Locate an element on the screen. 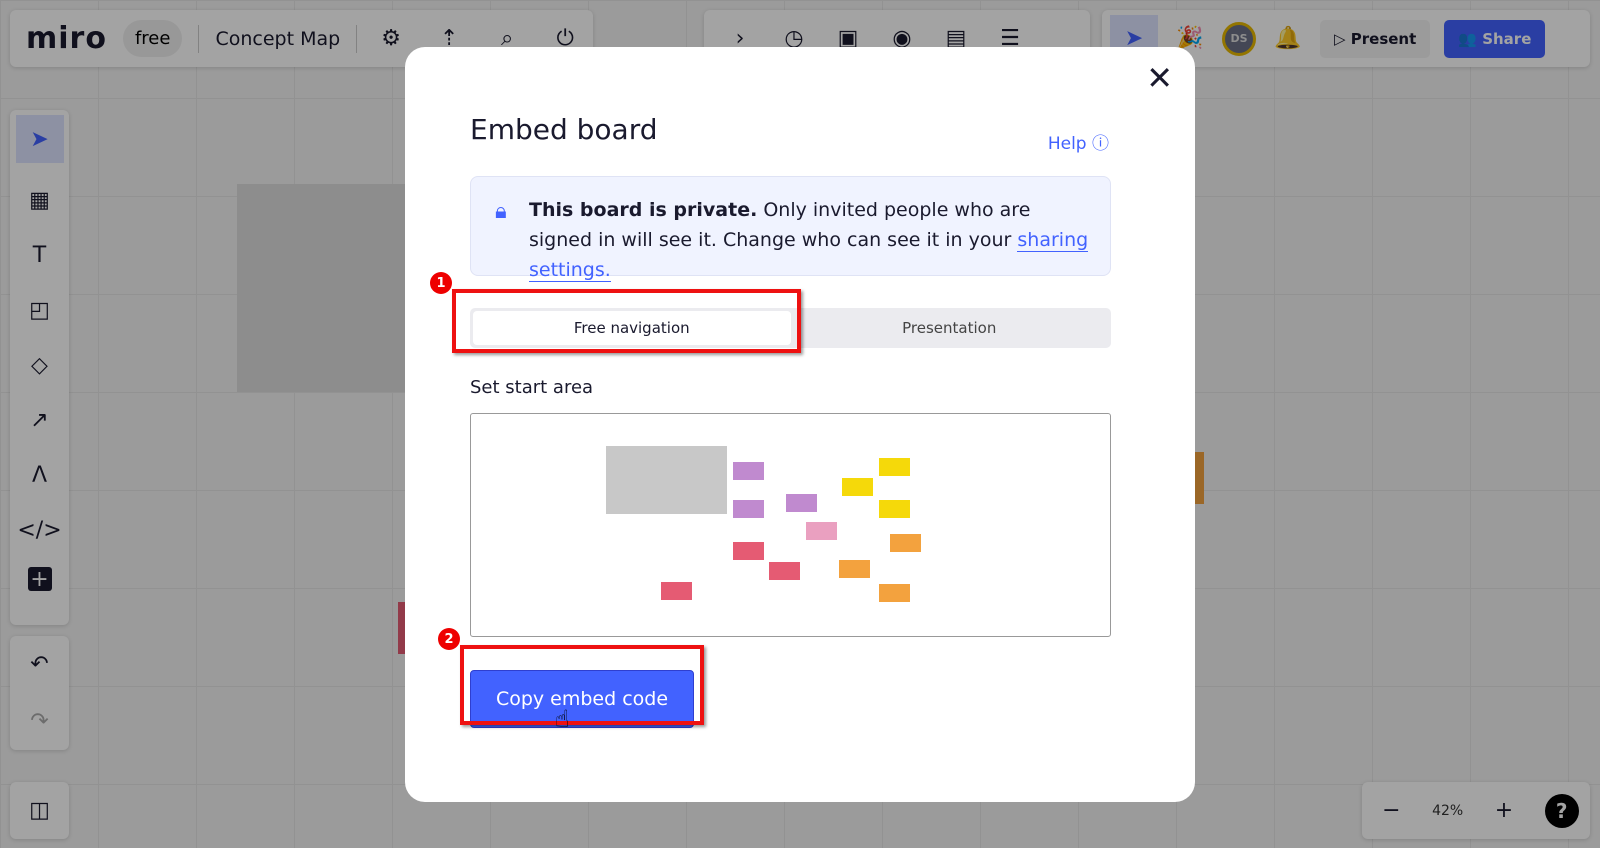 The image size is (1600, 848). start-area-preview is located at coordinates (790, 525).